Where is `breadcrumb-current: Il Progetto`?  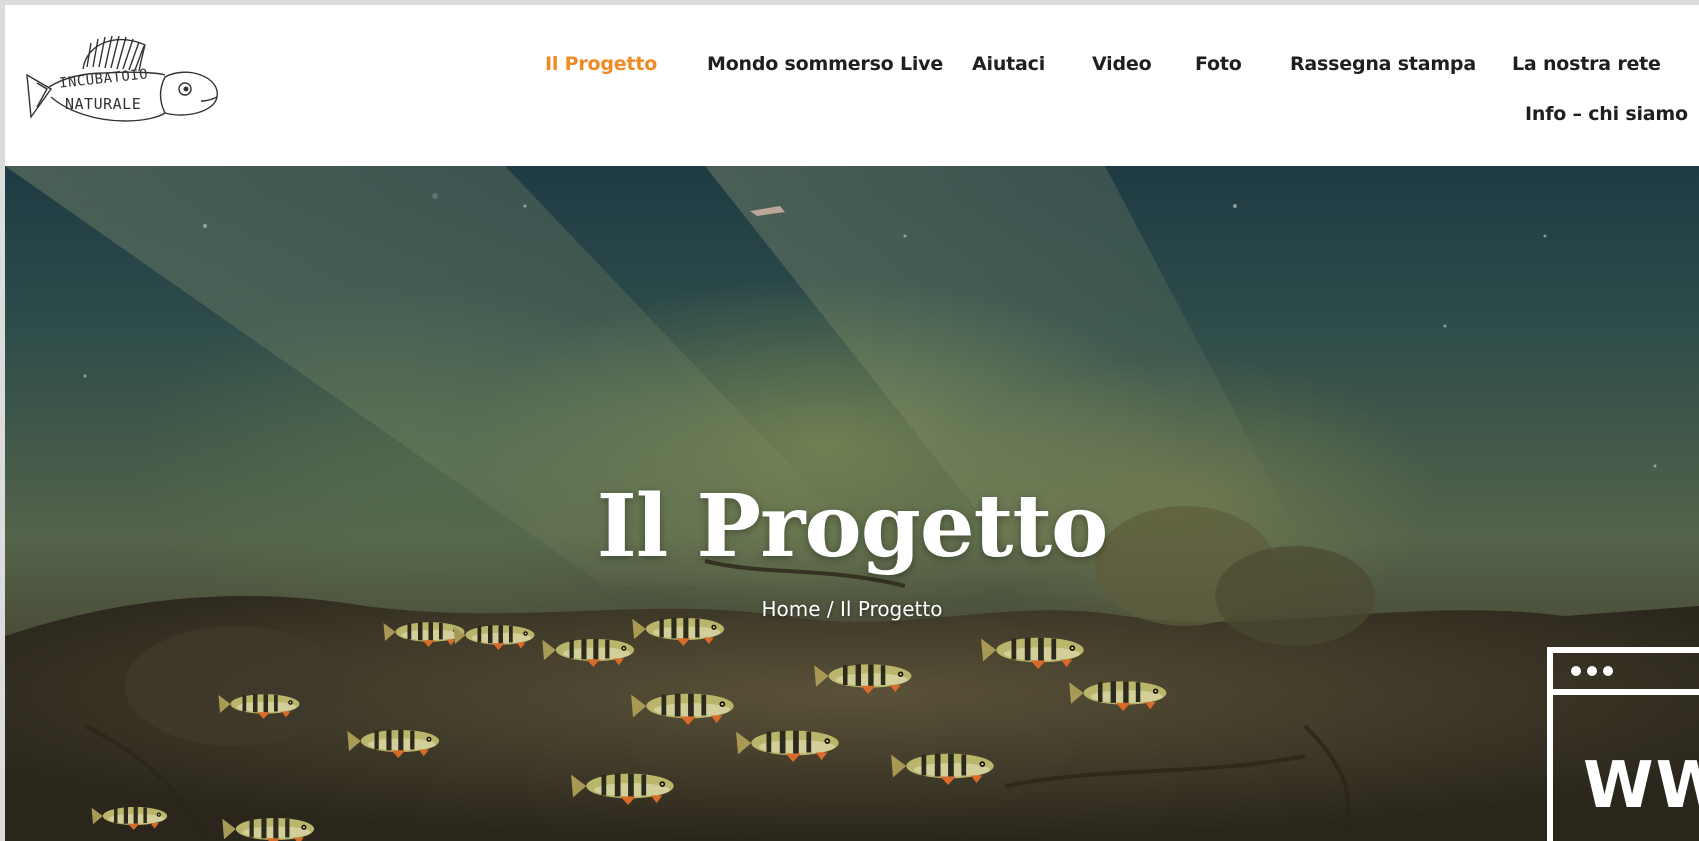
breadcrumb-current: Il Progetto is located at coordinates (891, 609).